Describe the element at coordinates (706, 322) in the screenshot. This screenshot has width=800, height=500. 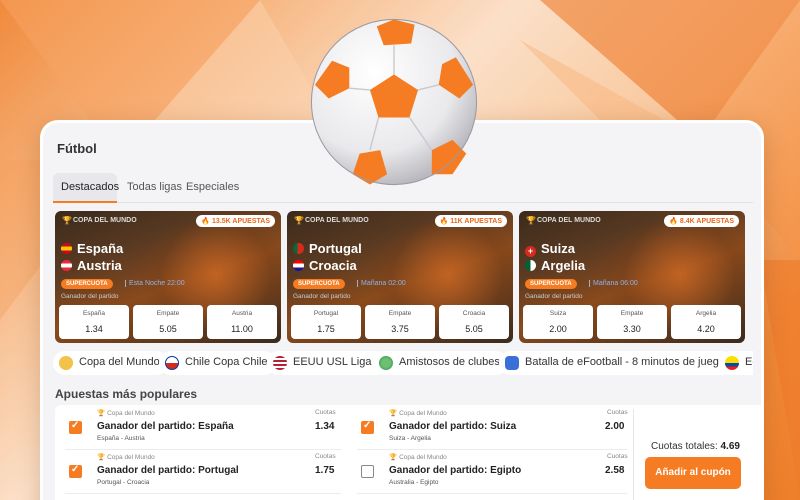
I see `odd-button: Argelia 4.20` at that location.